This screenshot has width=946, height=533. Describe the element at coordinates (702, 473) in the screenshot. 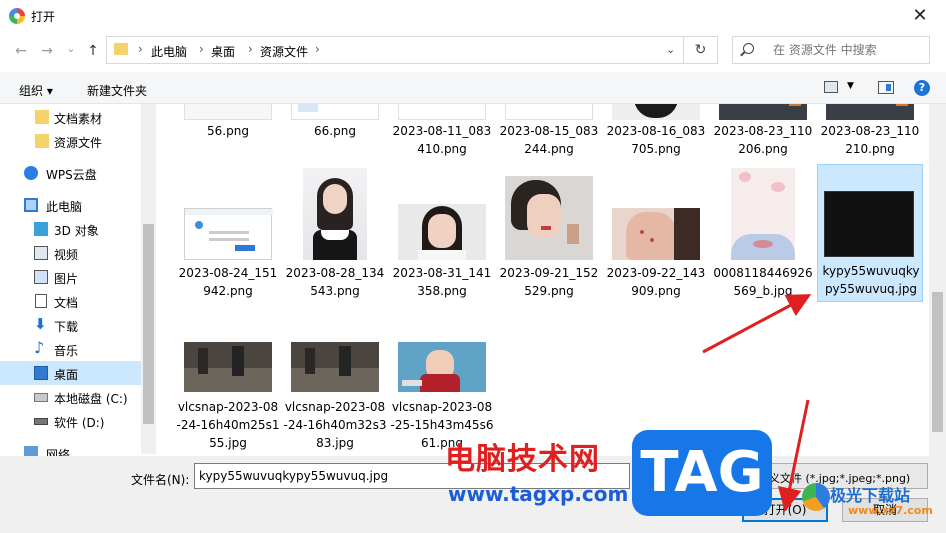

I see `watermark-tag-logo: TAG` at that location.